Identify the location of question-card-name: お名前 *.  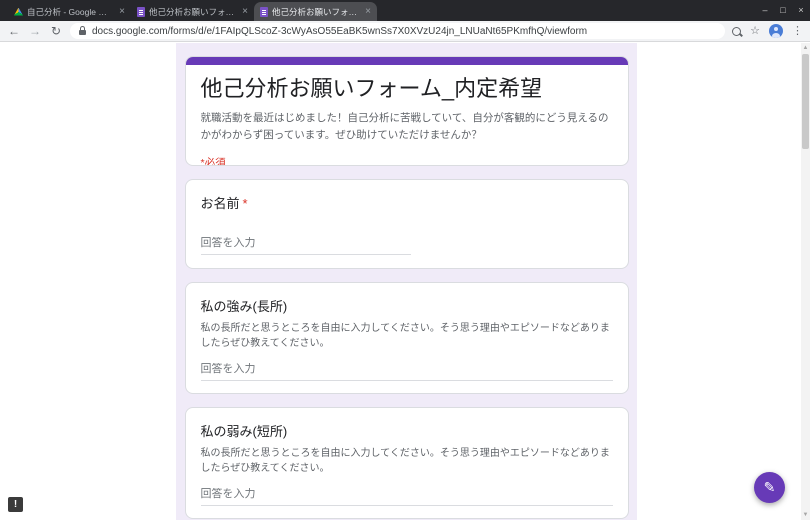
(406, 224).